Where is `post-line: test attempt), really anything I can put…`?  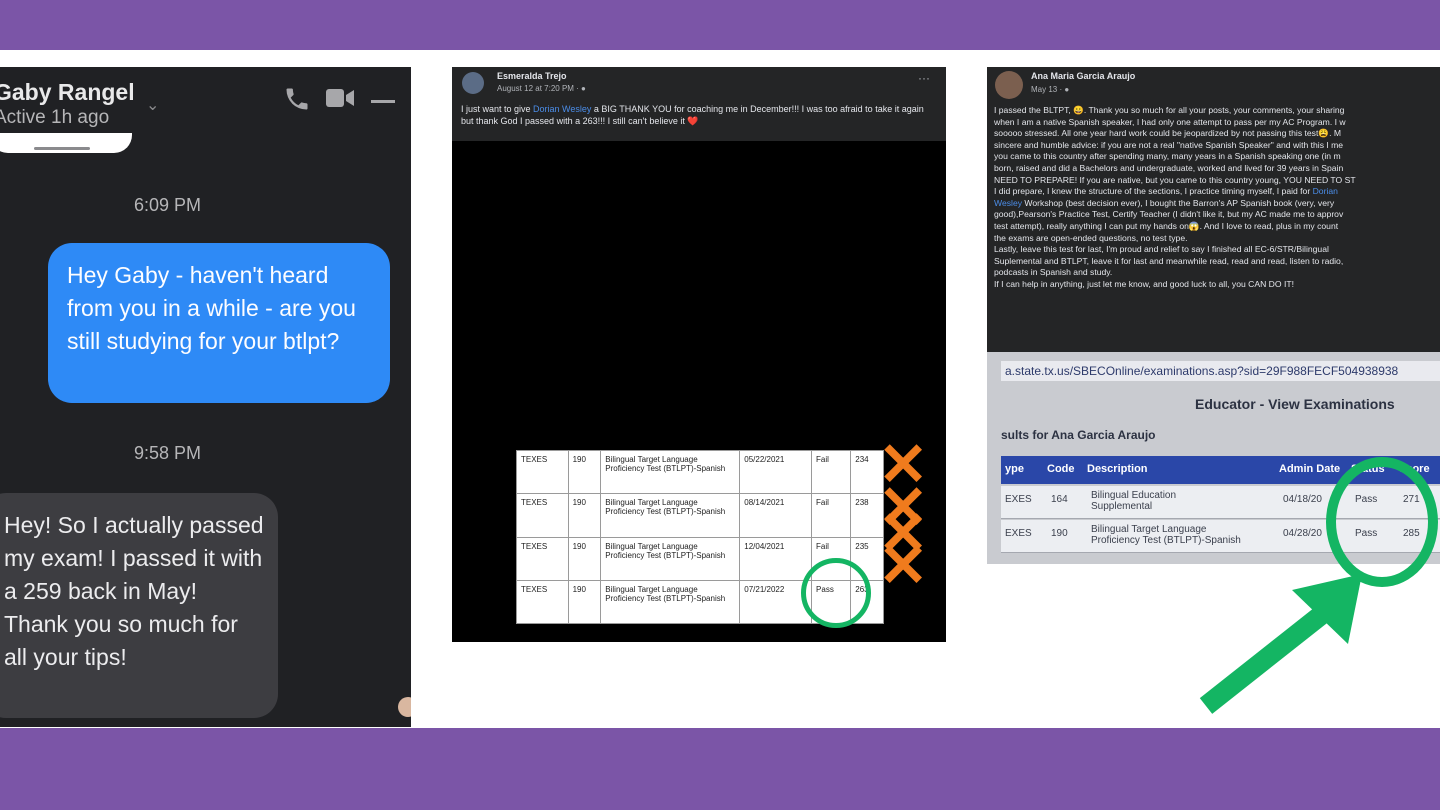 post-line: test attempt), really anything I can put… is located at coordinates (1166, 225).